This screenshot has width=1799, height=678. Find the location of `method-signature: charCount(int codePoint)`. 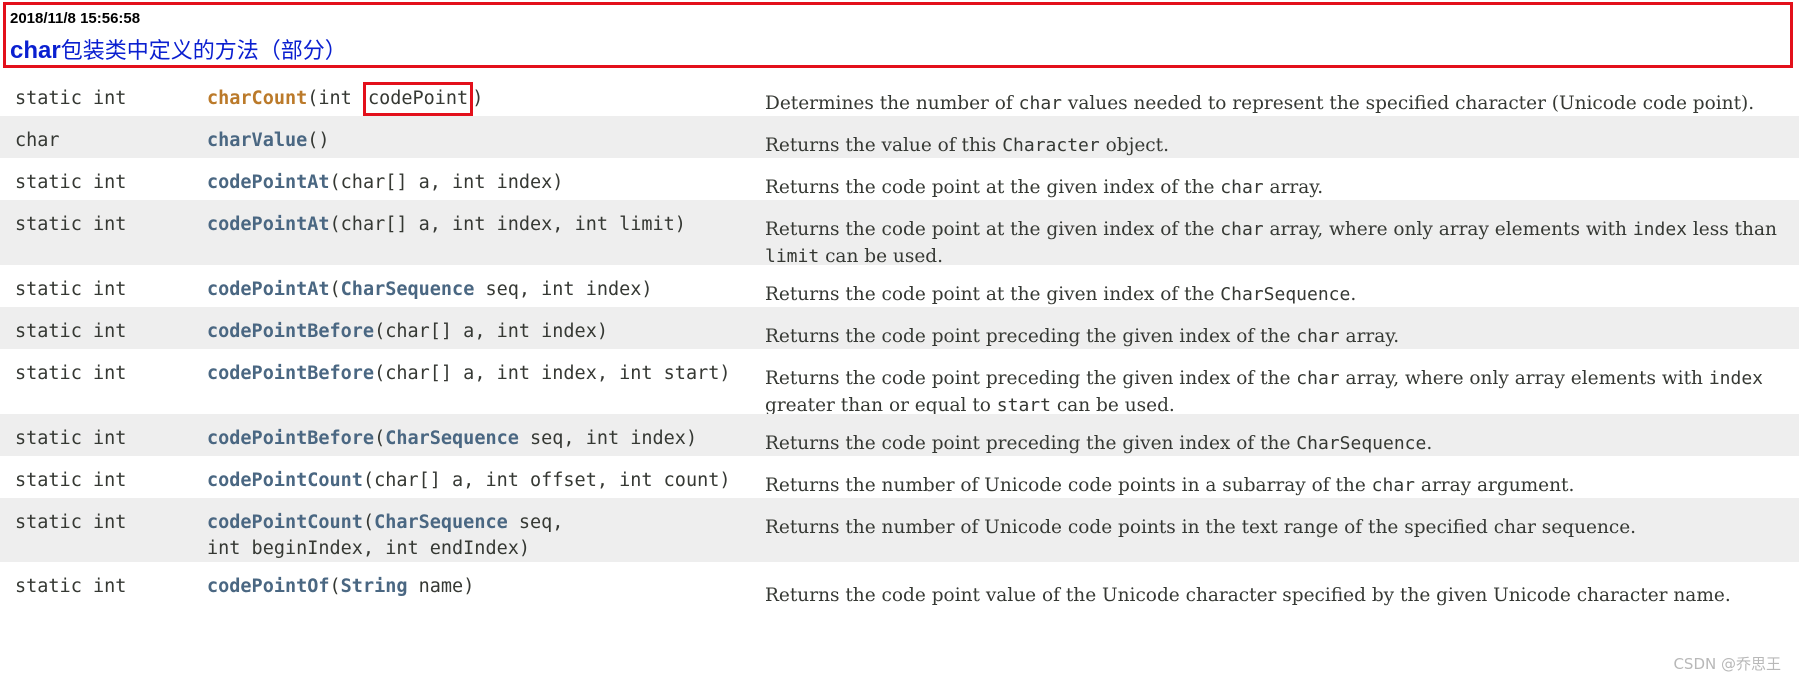

method-signature: charCount(int codePoint) is located at coordinates (345, 99).